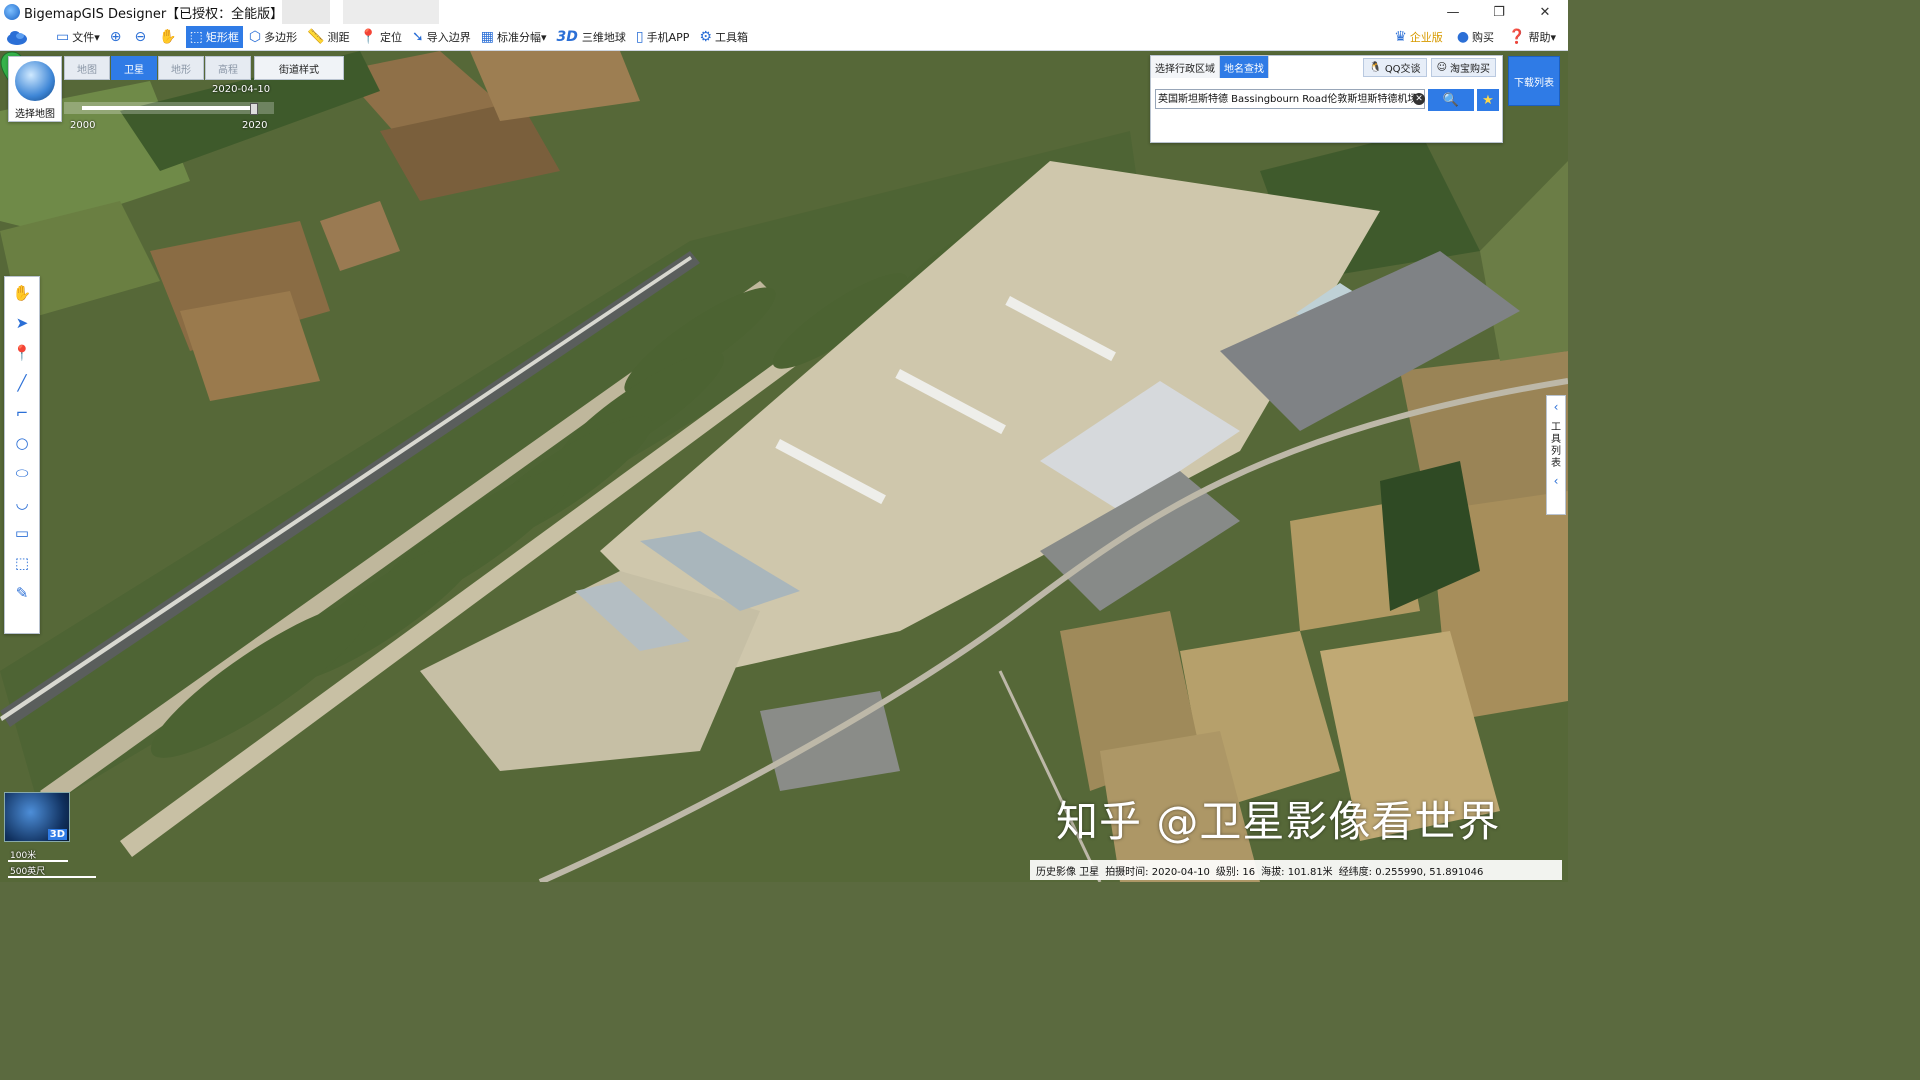 The height and width of the screenshot is (1080, 1920). I want to click on ruler-icon: 📏, so click(316, 37).